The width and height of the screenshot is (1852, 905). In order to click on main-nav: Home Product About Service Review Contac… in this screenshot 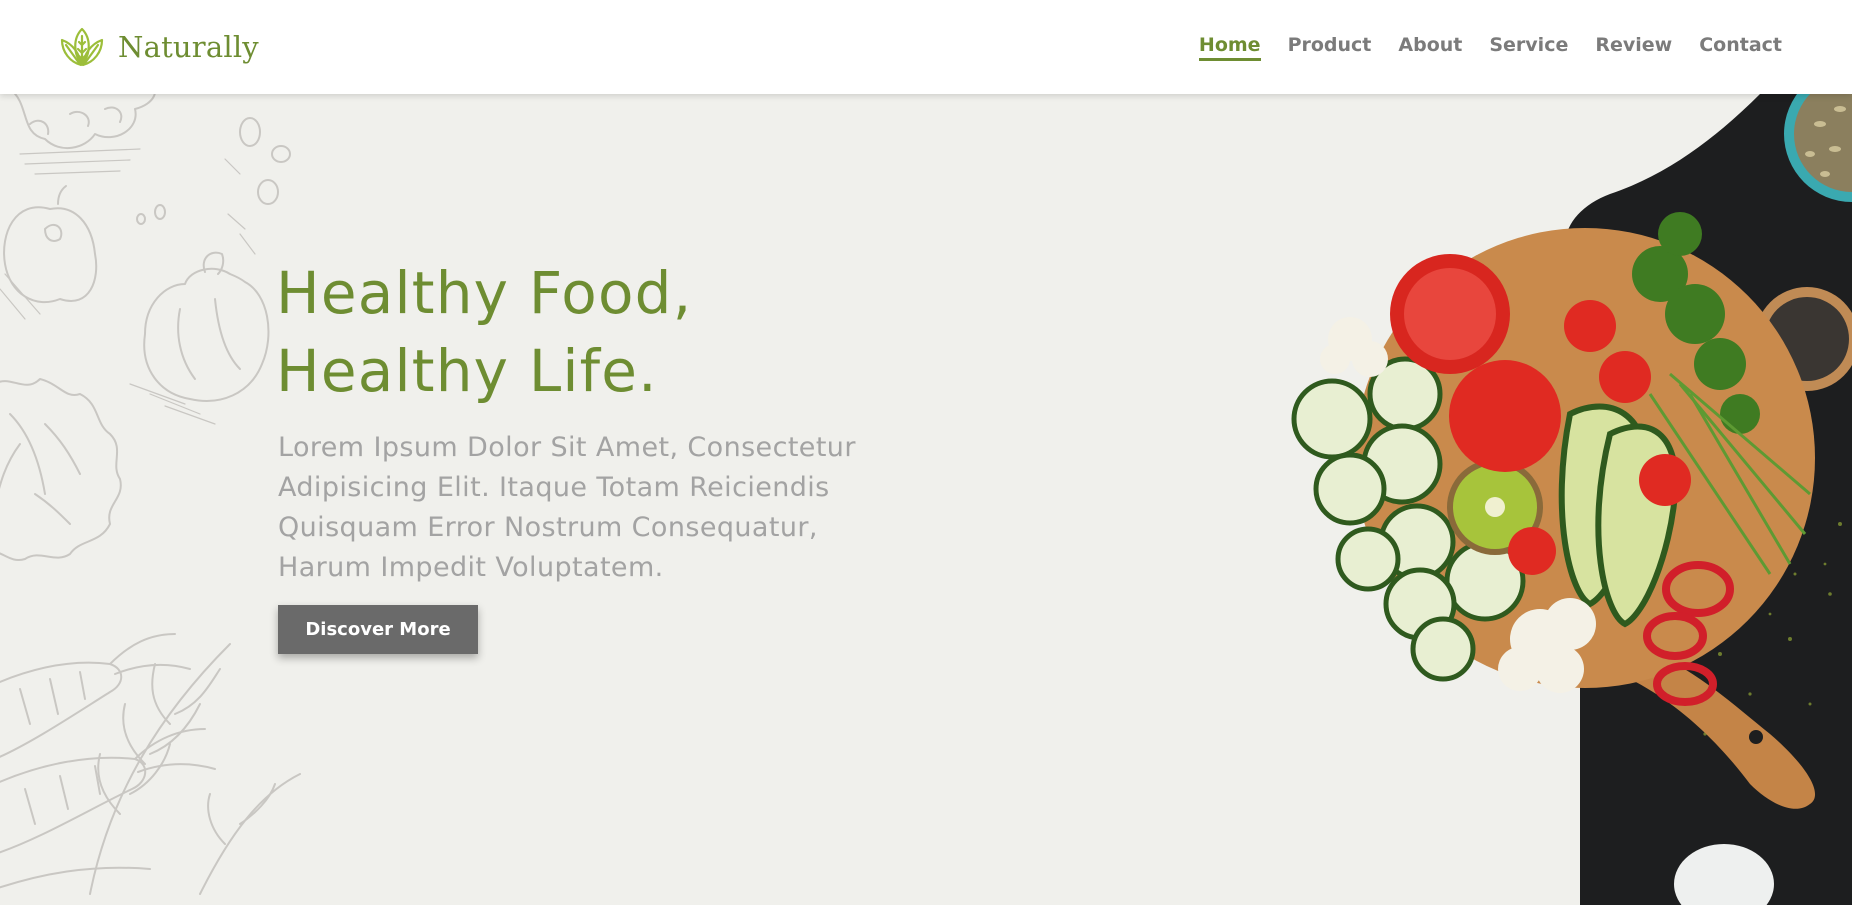, I will do `click(1490, 47)`.